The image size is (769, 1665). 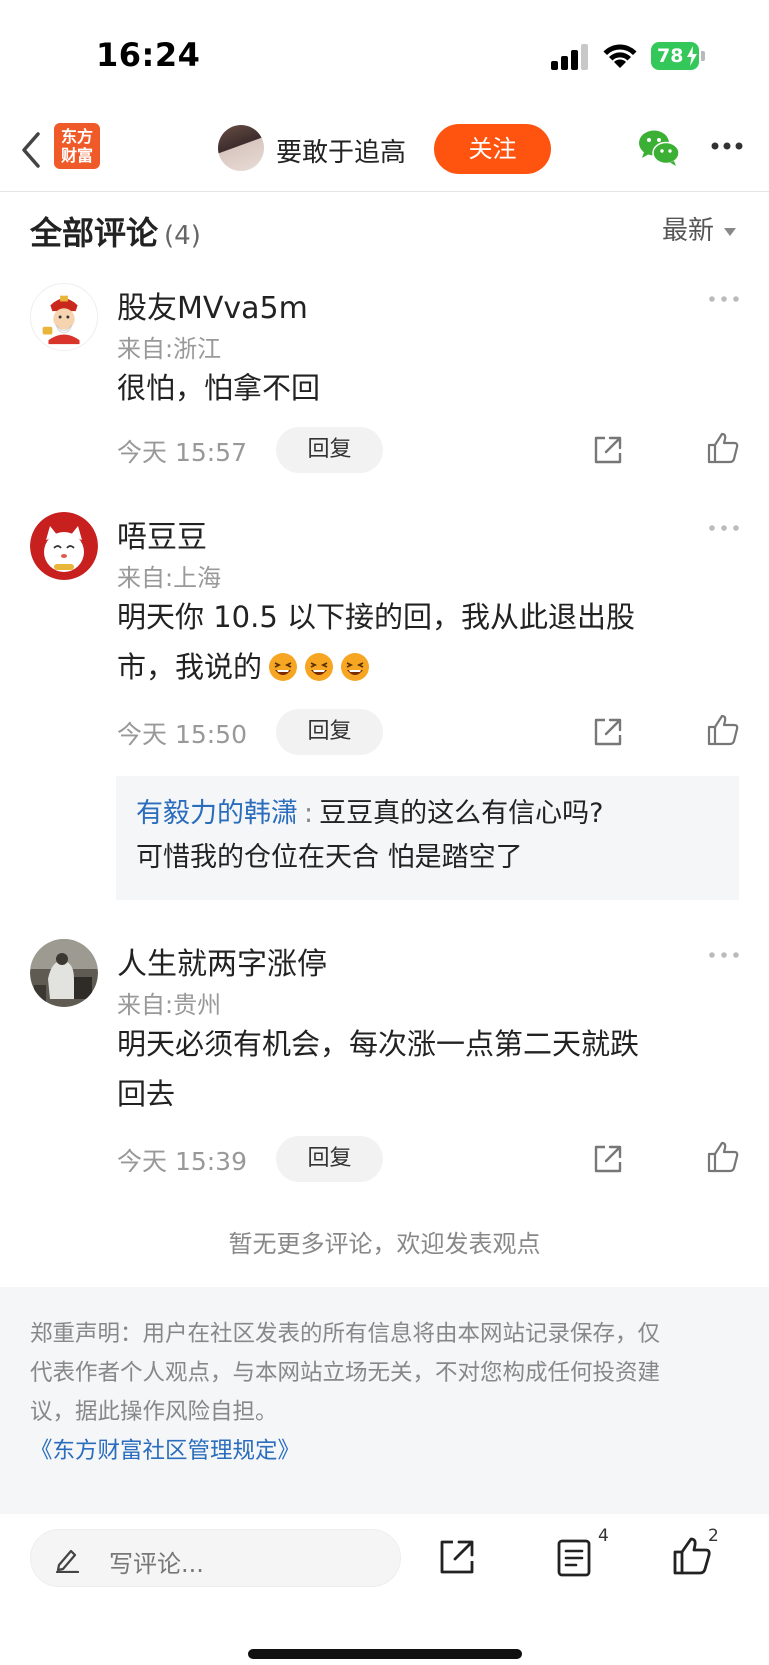 What do you see at coordinates (492, 149) in the screenshot?
I see `follow-button: 关注` at bounding box center [492, 149].